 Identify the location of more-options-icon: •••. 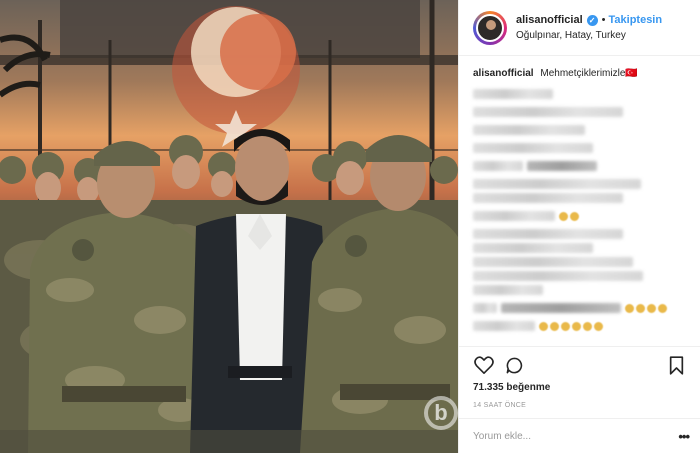
(684, 436).